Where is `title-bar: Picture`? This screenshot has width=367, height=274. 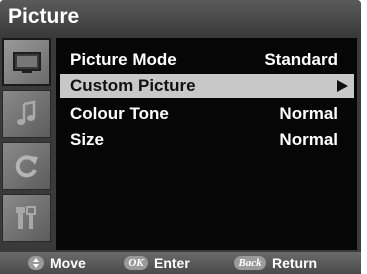 title-bar: Picture is located at coordinates (180, 17).